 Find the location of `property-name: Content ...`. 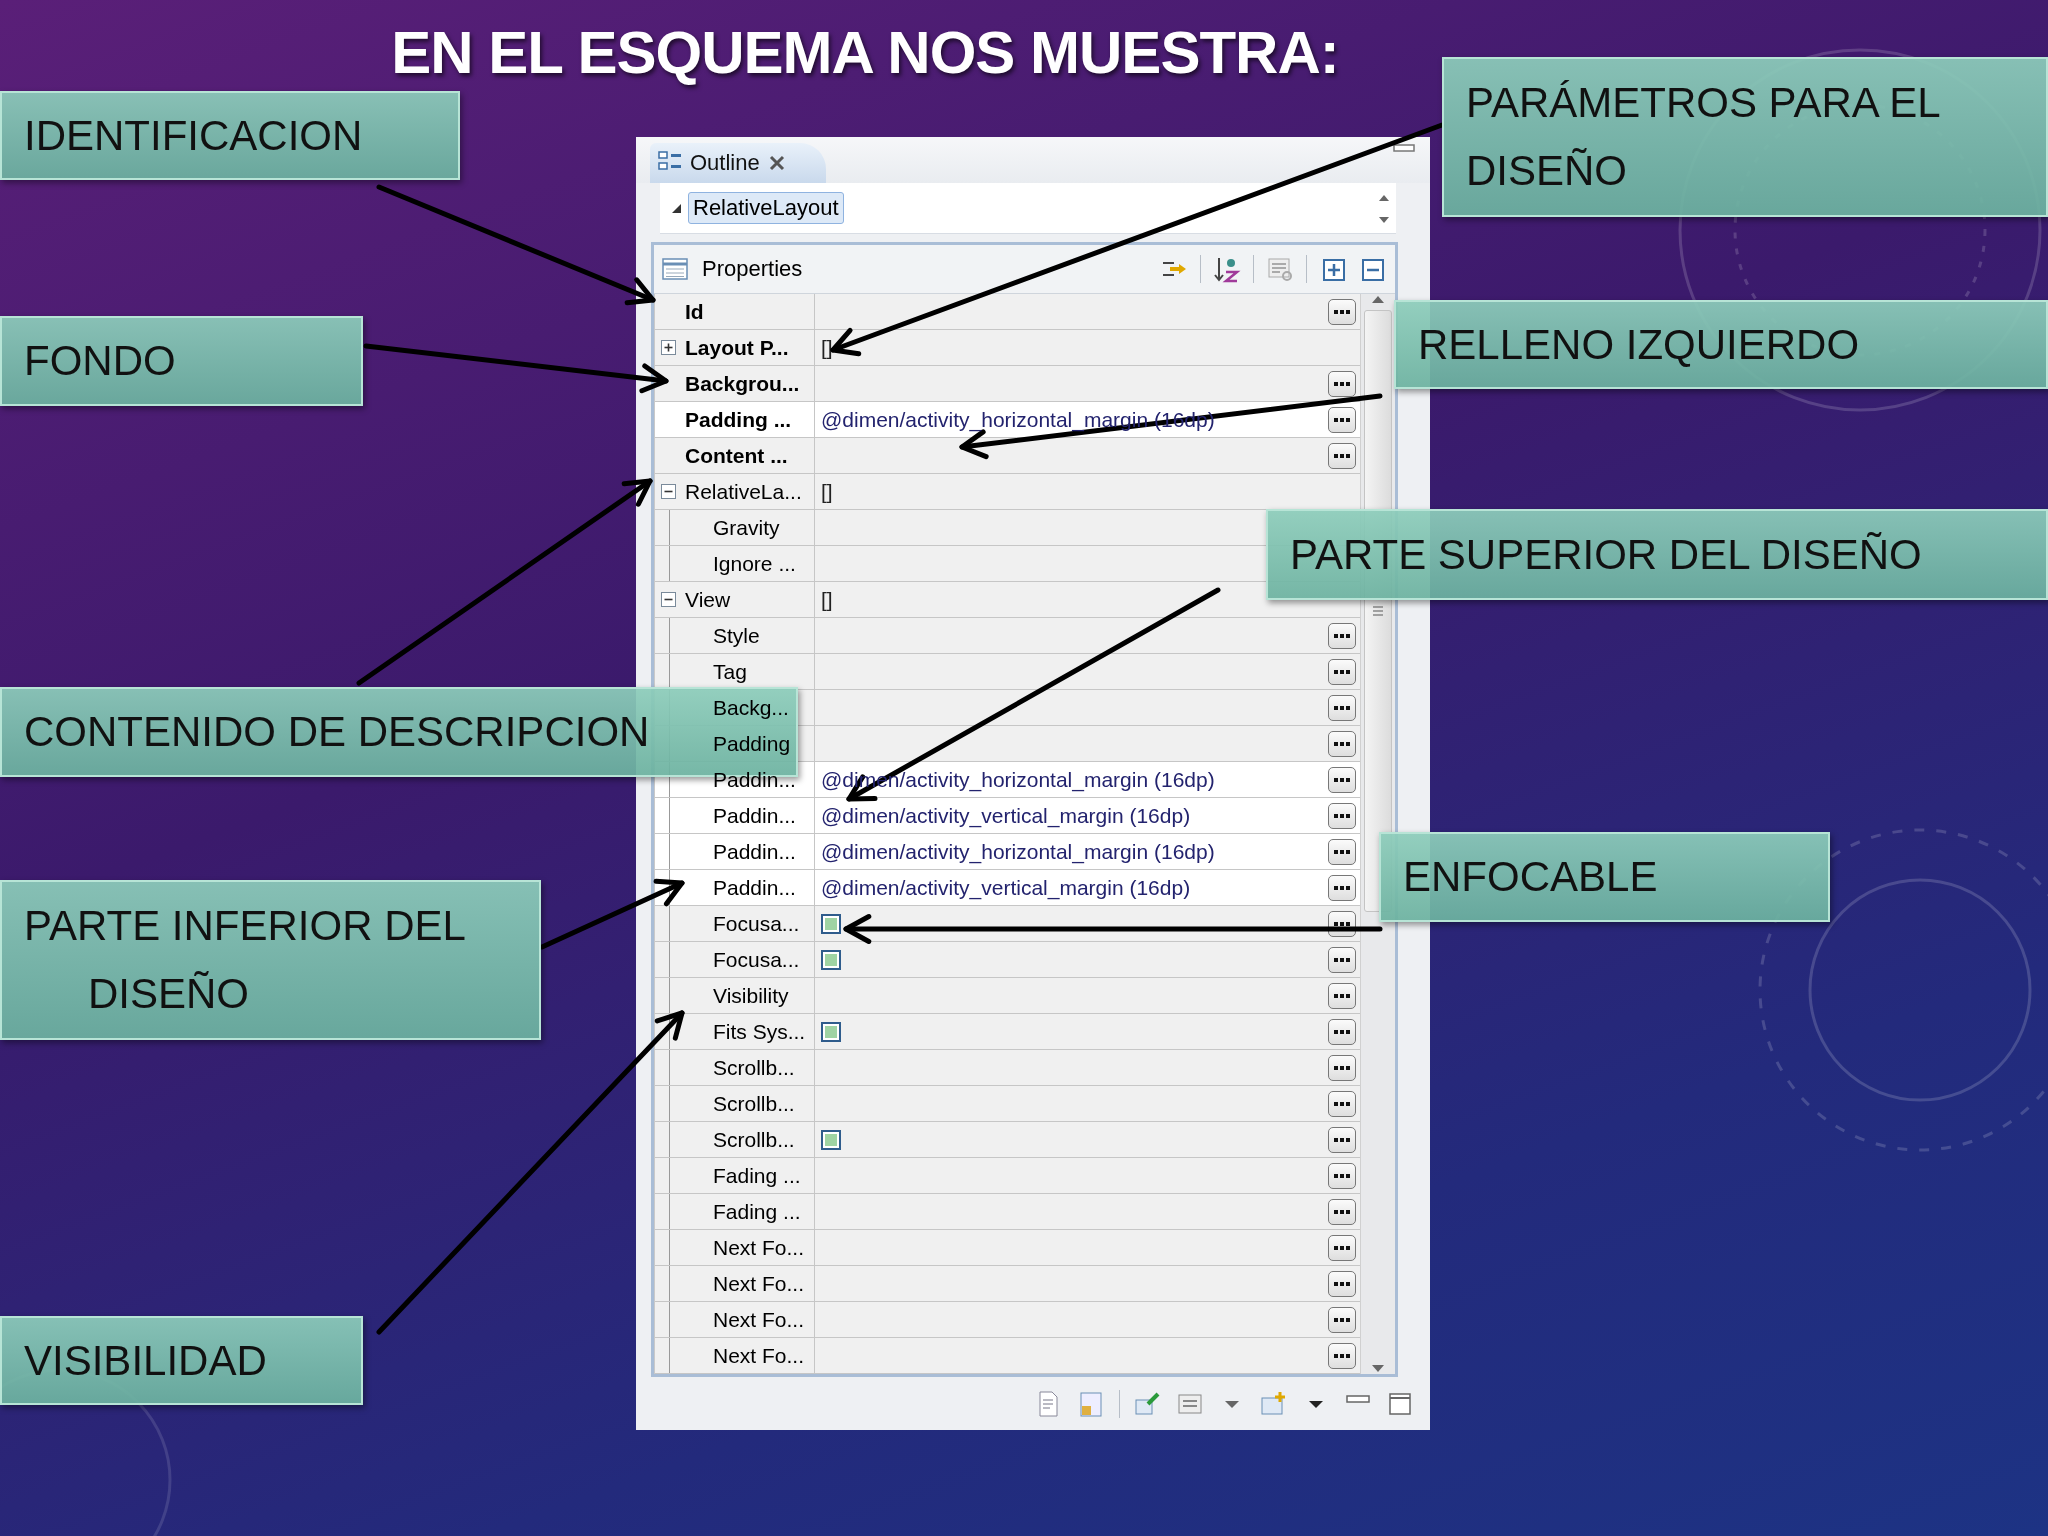

property-name: Content ... is located at coordinates (736, 455).